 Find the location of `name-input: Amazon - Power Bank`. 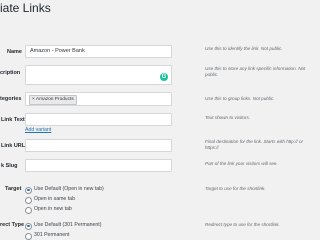

name-input: Amazon - Power Bank is located at coordinates (98, 51).